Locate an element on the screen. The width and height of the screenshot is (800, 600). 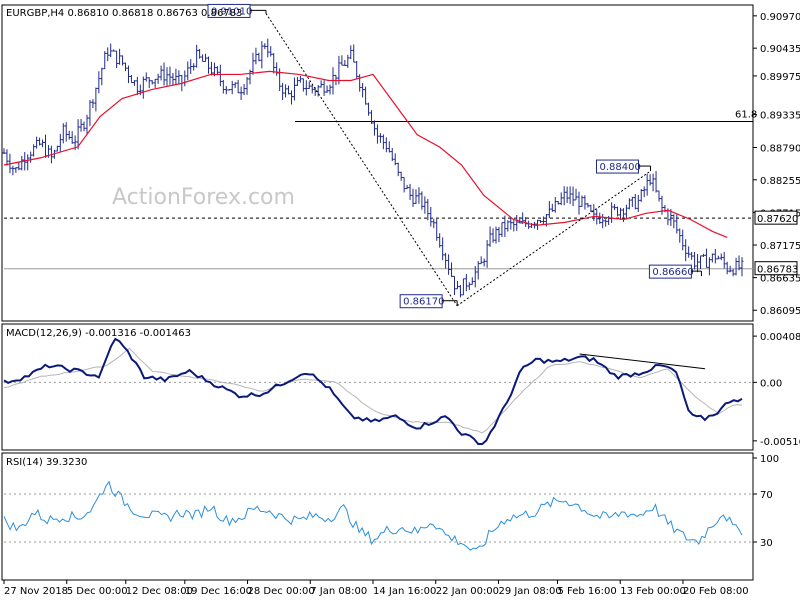
macd-y-tick-label: 0.00 is located at coordinates (771, 383).